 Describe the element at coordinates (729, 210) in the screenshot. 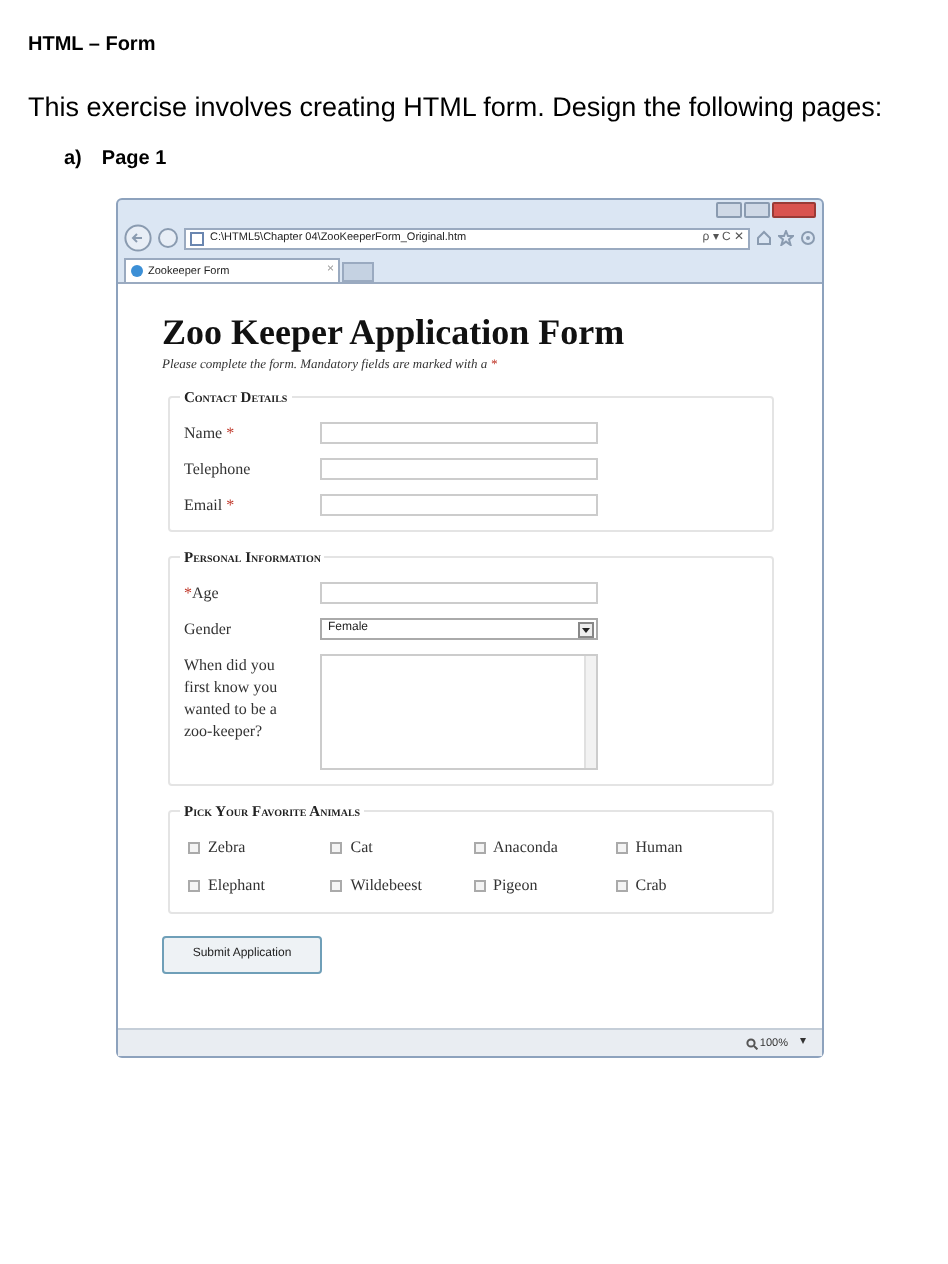

I see `minimize-button` at that location.